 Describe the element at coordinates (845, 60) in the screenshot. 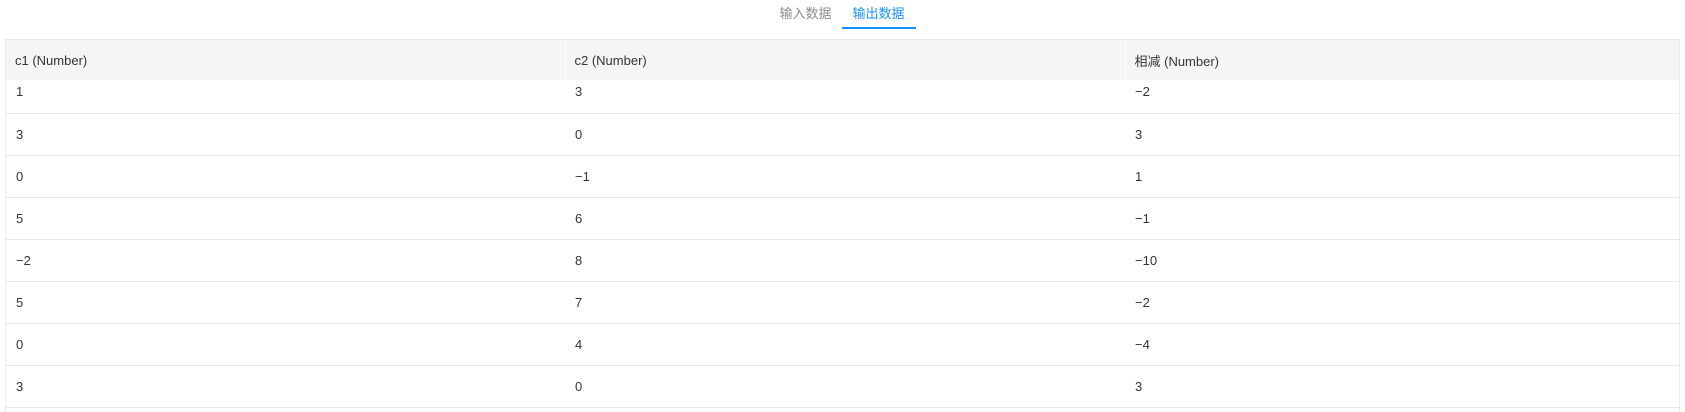

I see `column-header-c2: c2 (Number)` at that location.